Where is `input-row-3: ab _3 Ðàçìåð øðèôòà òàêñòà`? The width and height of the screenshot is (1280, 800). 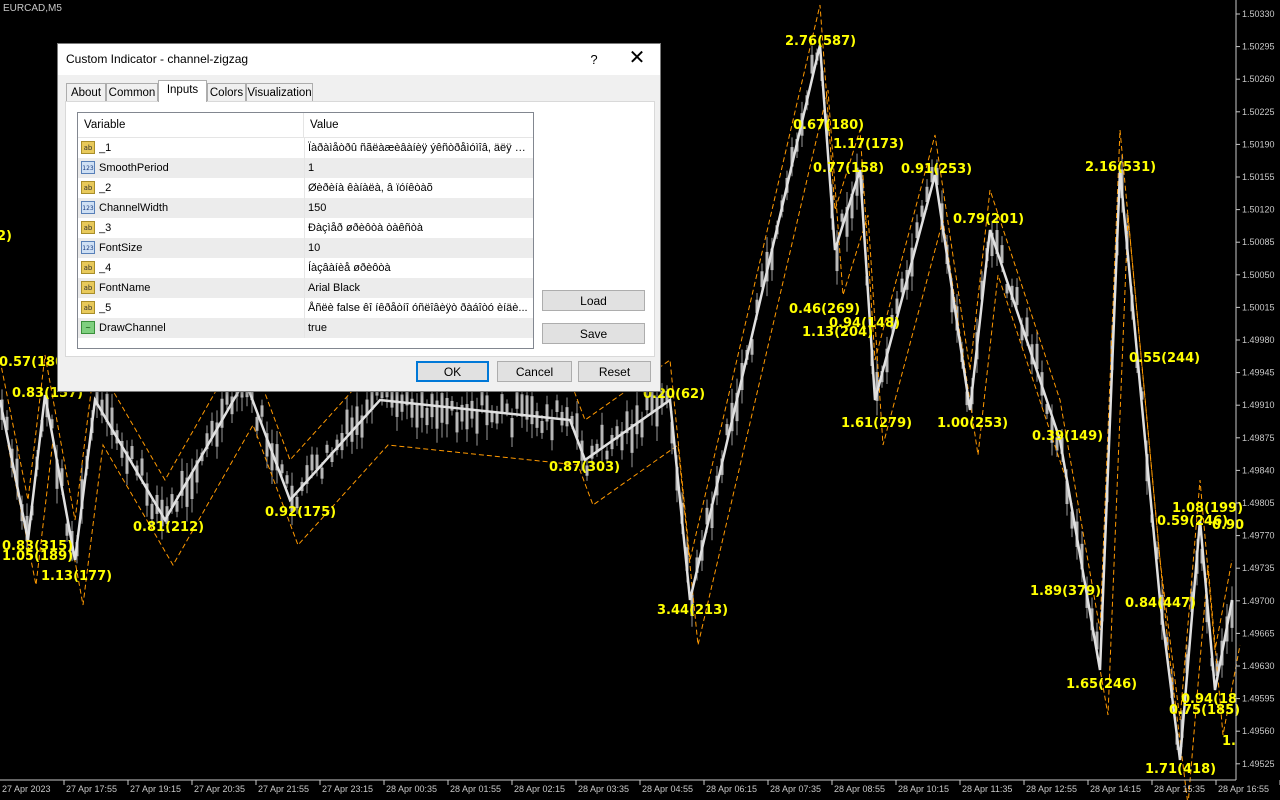
input-row-3: ab _3 Ðàçìåð øðèôòà òàêñòà is located at coordinates (305, 228).